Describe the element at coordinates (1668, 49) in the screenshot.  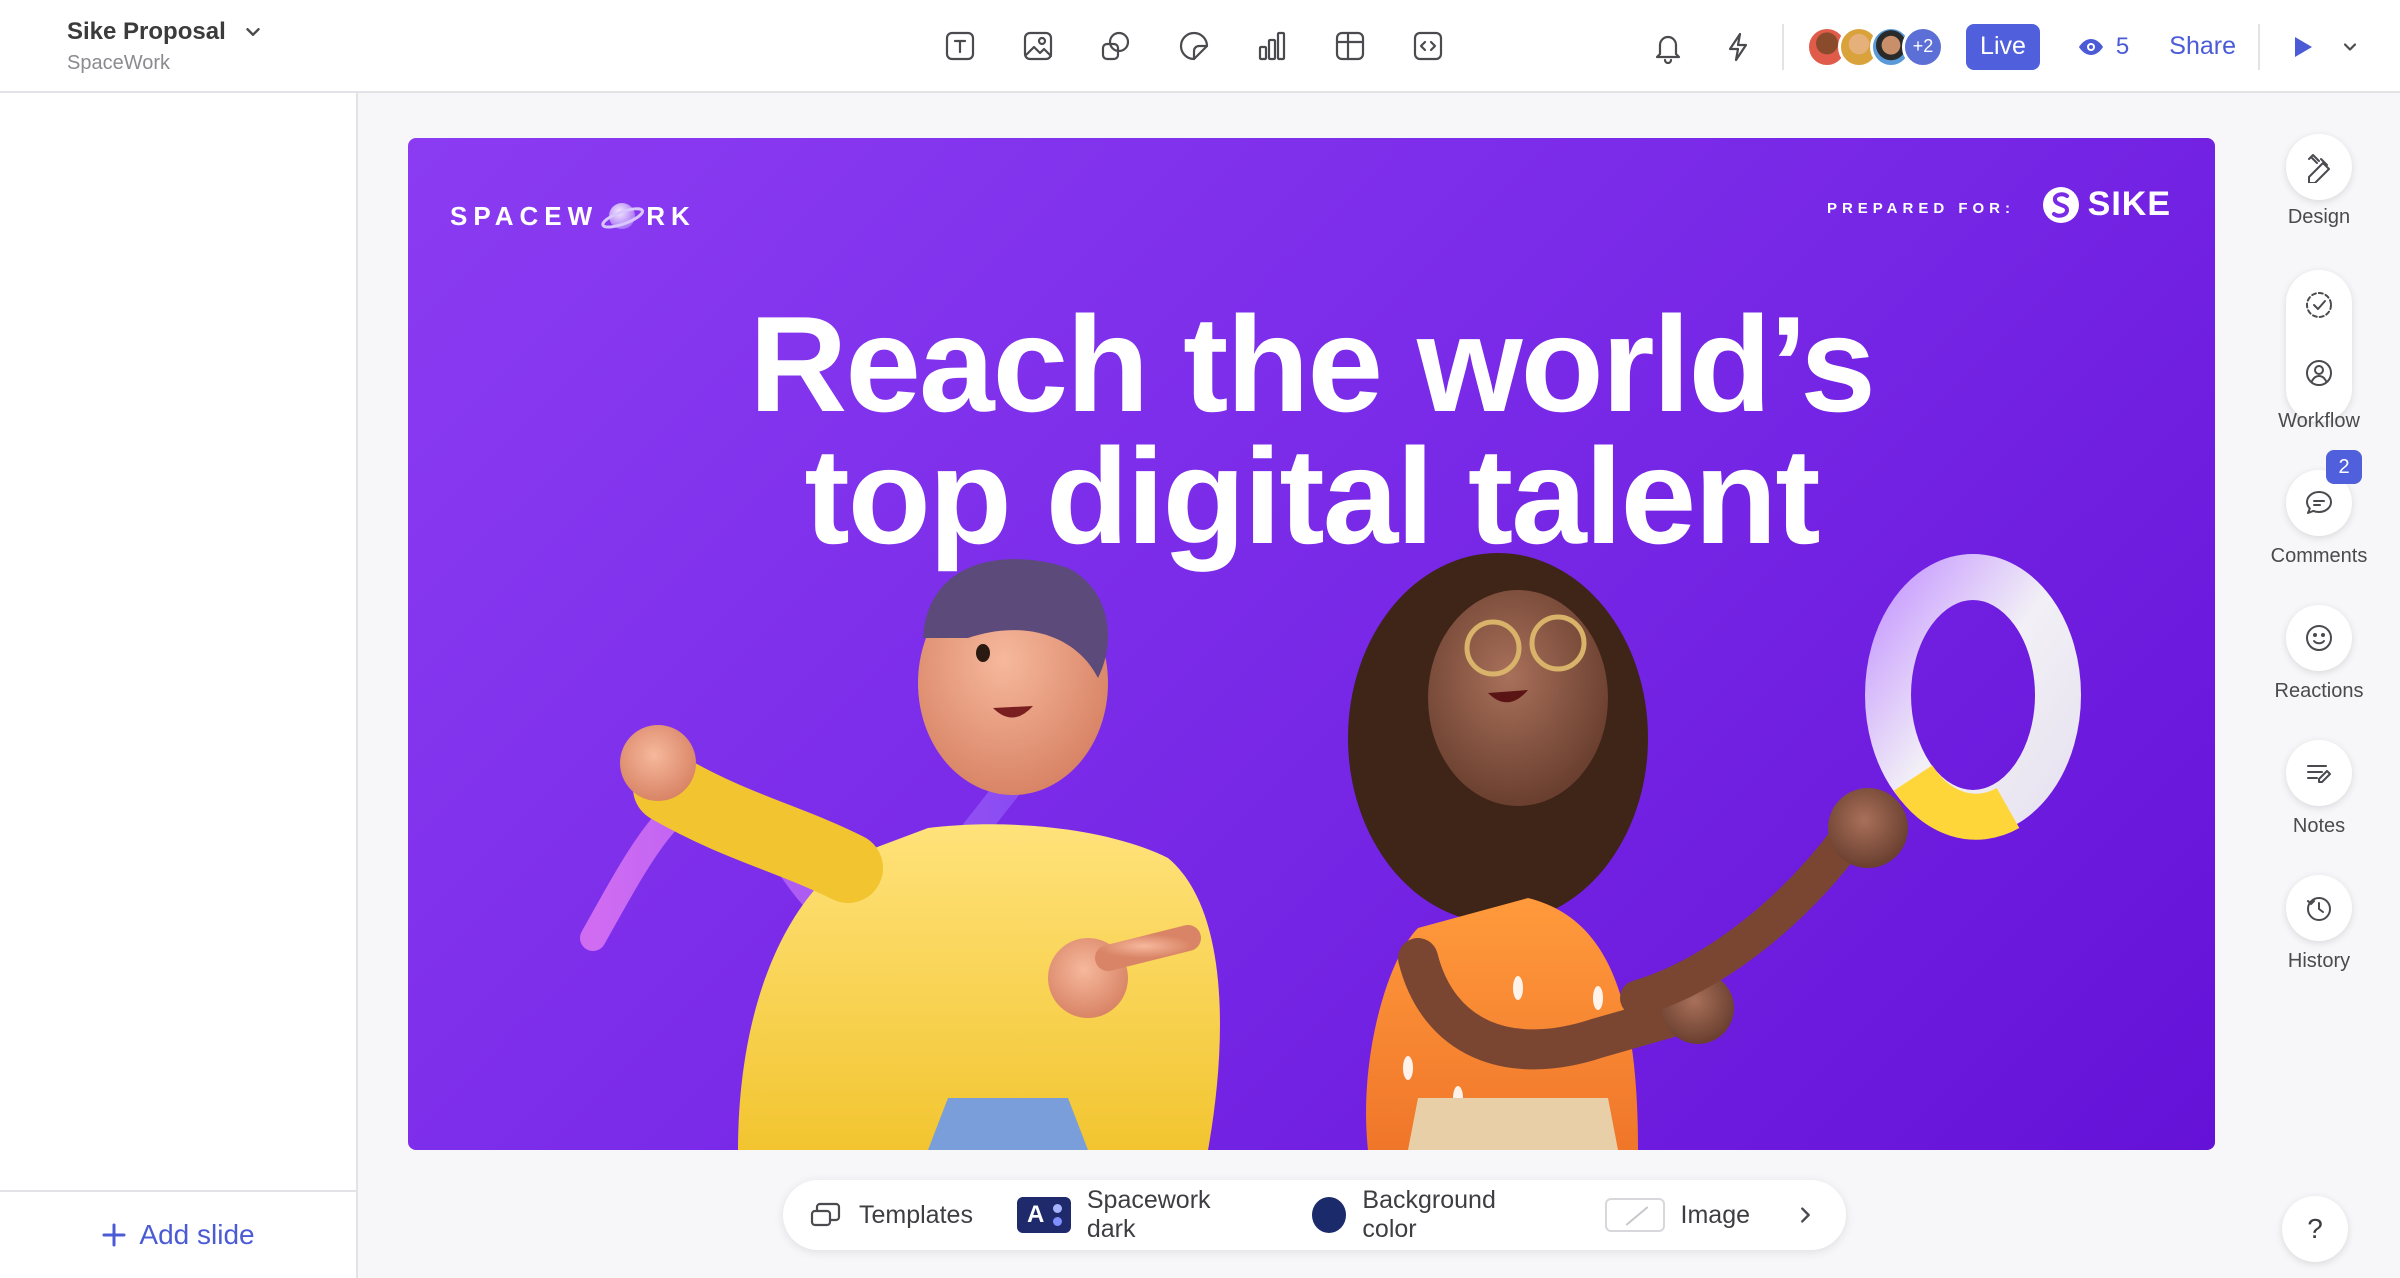
I see `bell-icon` at that location.